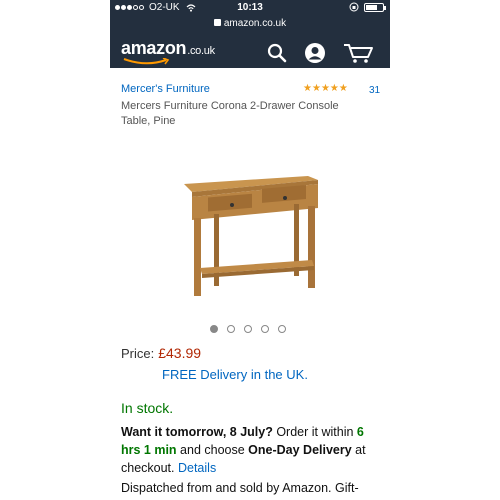 This screenshot has width=500, height=500. What do you see at coordinates (354, 7) in the screenshot?
I see `rotation-lock-icon` at bounding box center [354, 7].